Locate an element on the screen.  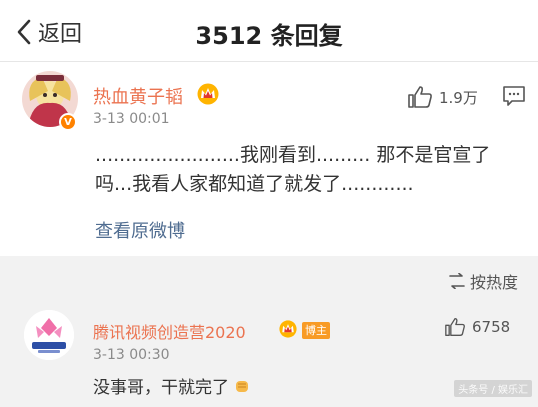
reply-text-row: 没事哥，干就完了 is located at coordinates (172, 385).